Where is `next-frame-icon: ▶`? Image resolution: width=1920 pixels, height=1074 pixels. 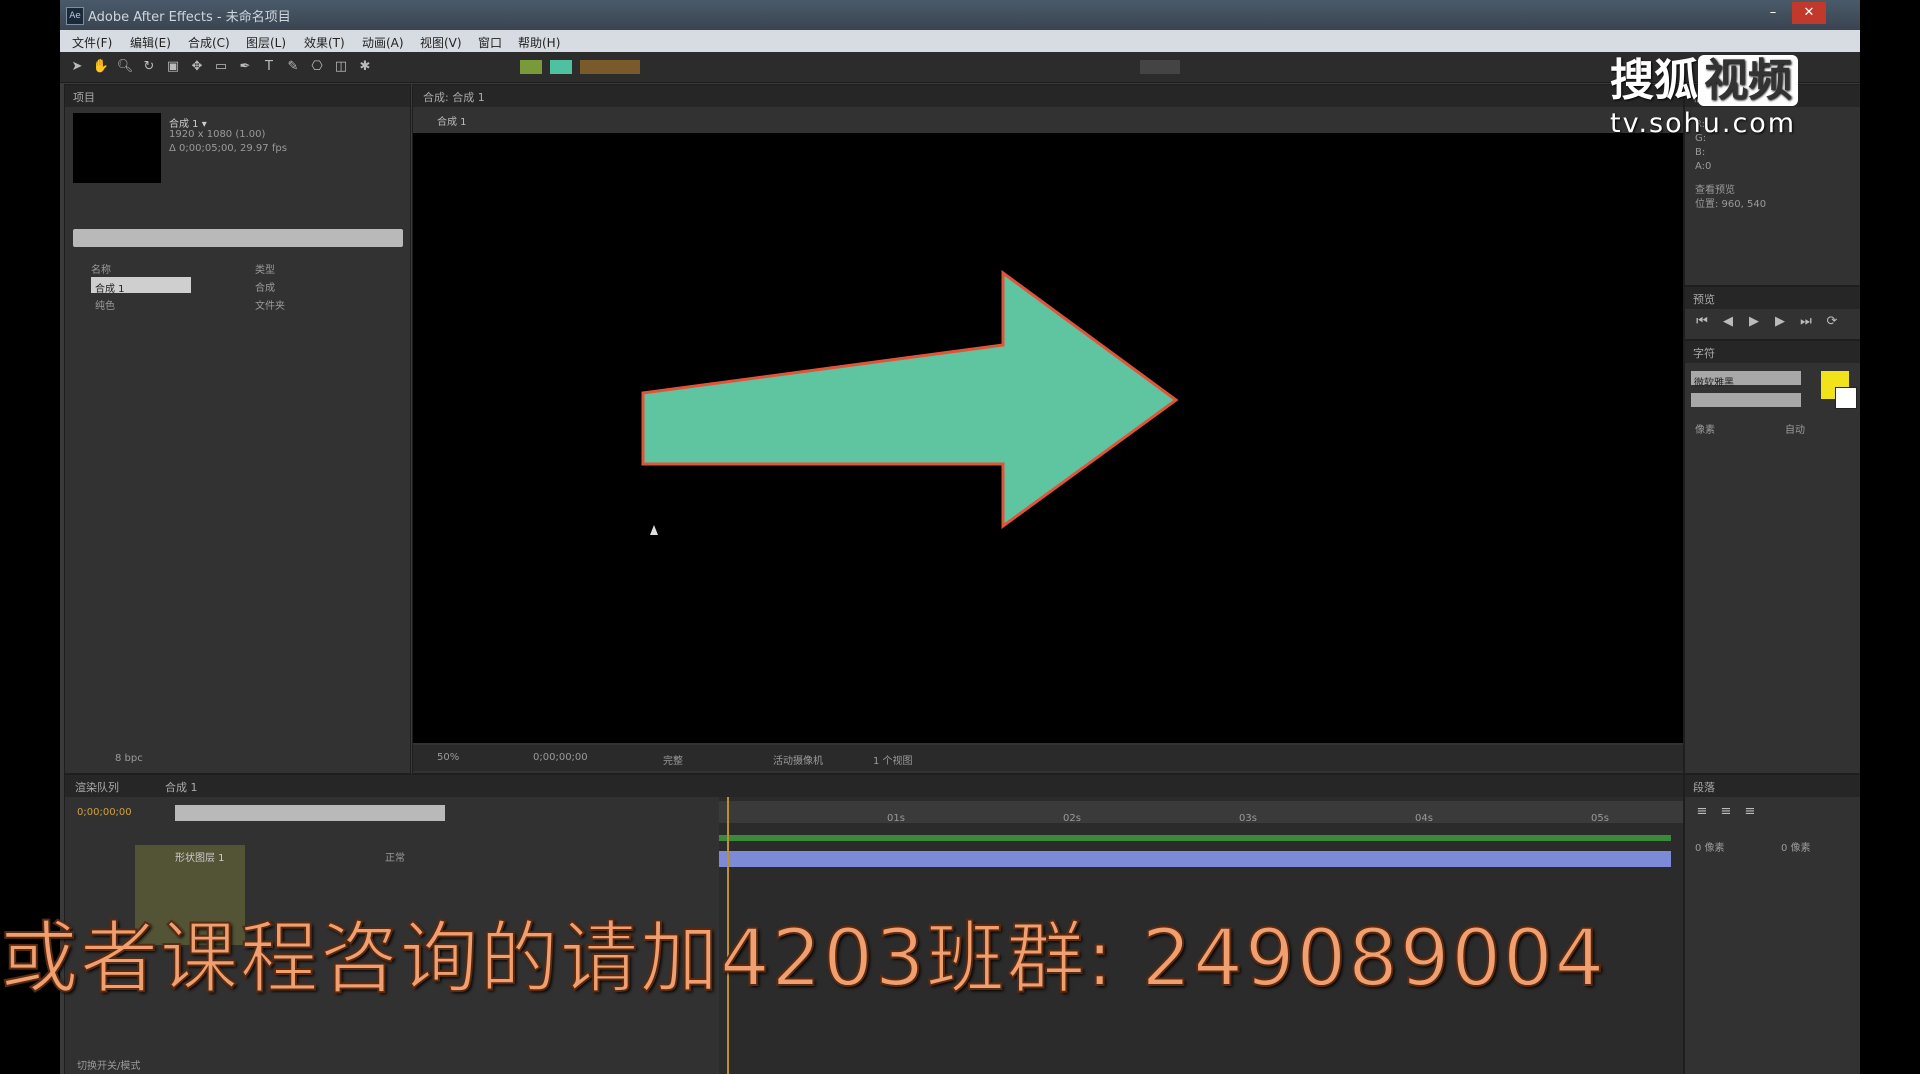 next-frame-icon: ▶ is located at coordinates (1780, 322).